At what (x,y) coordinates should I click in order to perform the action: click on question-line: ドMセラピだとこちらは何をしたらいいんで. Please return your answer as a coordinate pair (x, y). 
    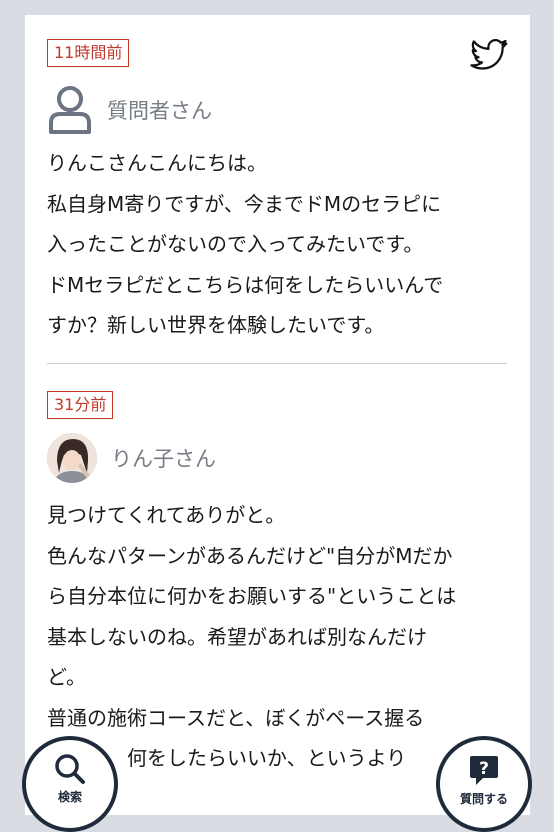
    Looking at the image, I should click on (245, 284).